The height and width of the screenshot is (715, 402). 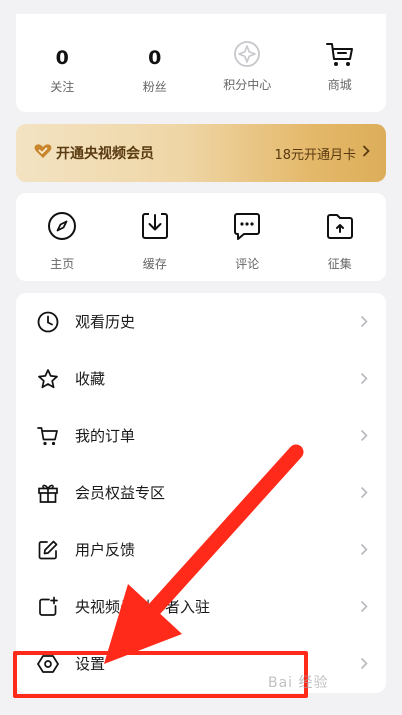 I want to click on vip-banner: 开通央视频会员 18元开通月卡, so click(x=201, y=153).